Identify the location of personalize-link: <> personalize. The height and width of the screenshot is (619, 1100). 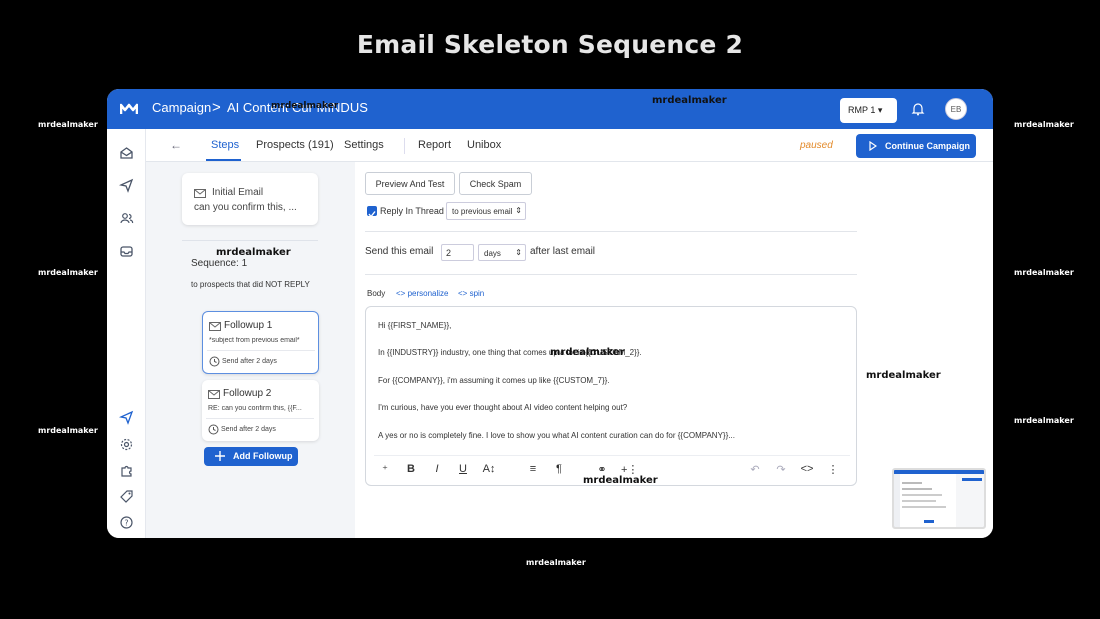
(422, 293).